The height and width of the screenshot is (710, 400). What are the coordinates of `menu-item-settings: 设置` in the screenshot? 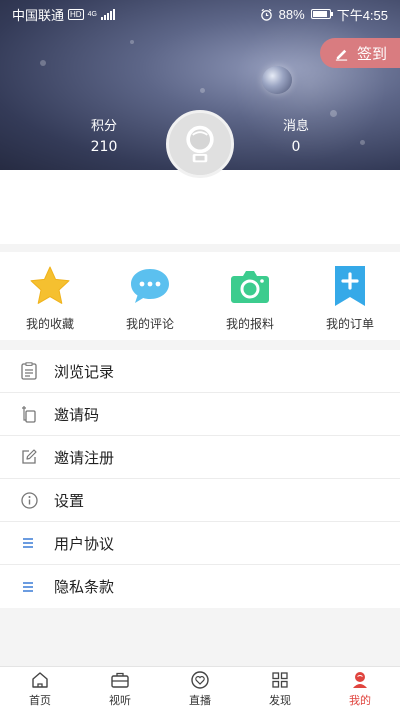 It's located at (200, 500).